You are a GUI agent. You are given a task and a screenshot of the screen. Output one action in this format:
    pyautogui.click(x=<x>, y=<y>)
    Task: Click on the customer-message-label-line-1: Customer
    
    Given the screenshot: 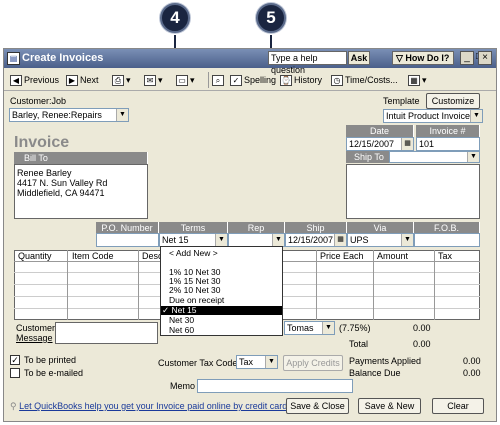 What is the action you would take?
    pyautogui.click(x=36, y=328)
    